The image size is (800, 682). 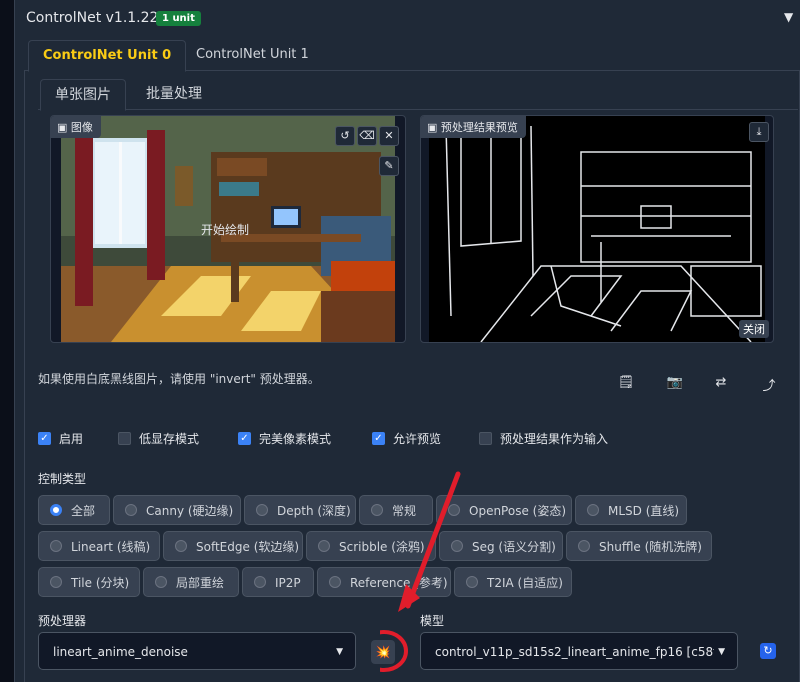 I want to click on tab-single-image: 单张图片, so click(x=83, y=95).